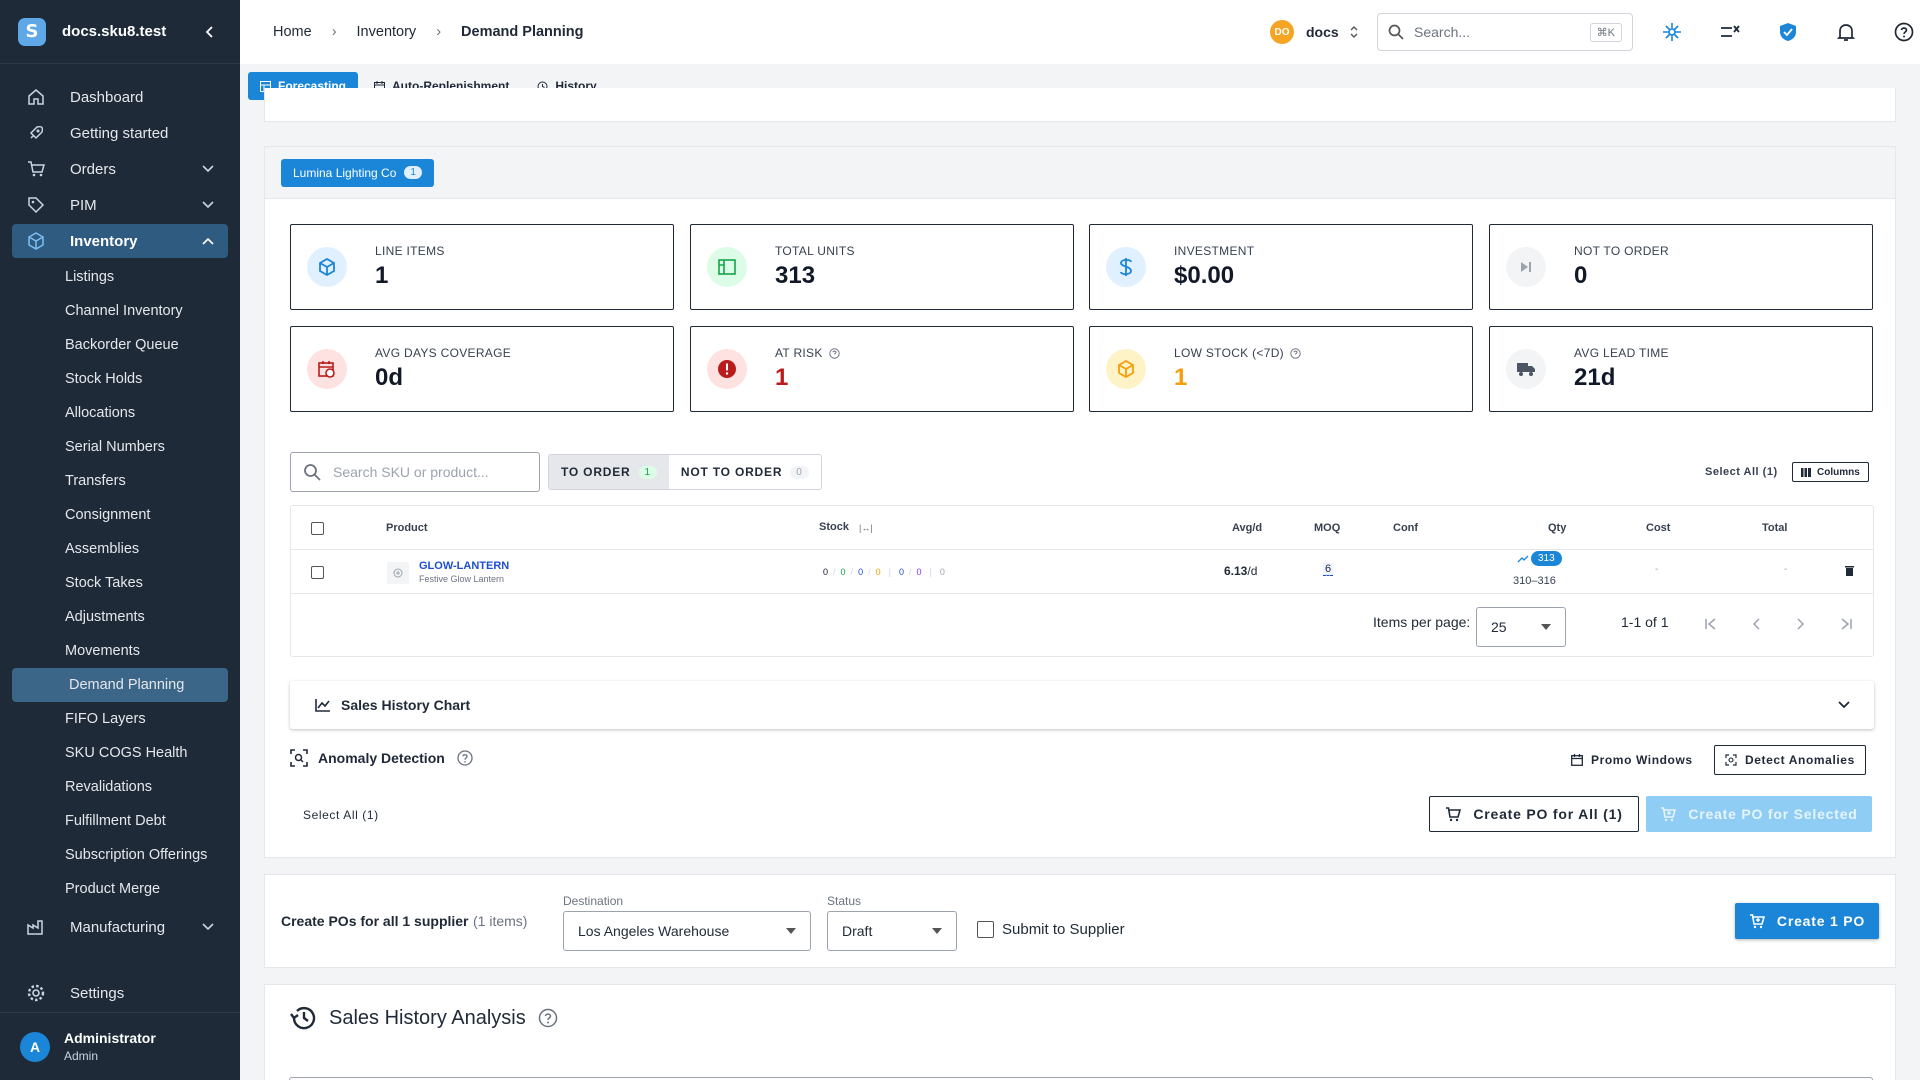 The width and height of the screenshot is (1920, 1080). What do you see at coordinates (1846, 32) in the screenshot?
I see `notifications-button` at bounding box center [1846, 32].